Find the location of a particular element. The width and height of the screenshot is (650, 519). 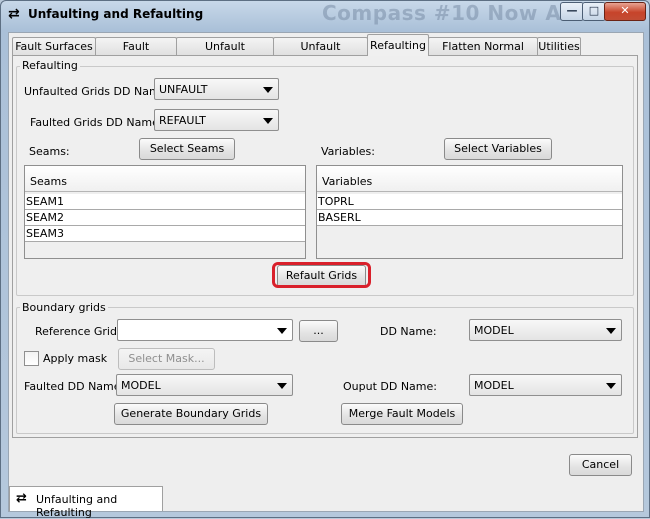

refaulting-group-title: Refaulting is located at coordinates (50, 65).